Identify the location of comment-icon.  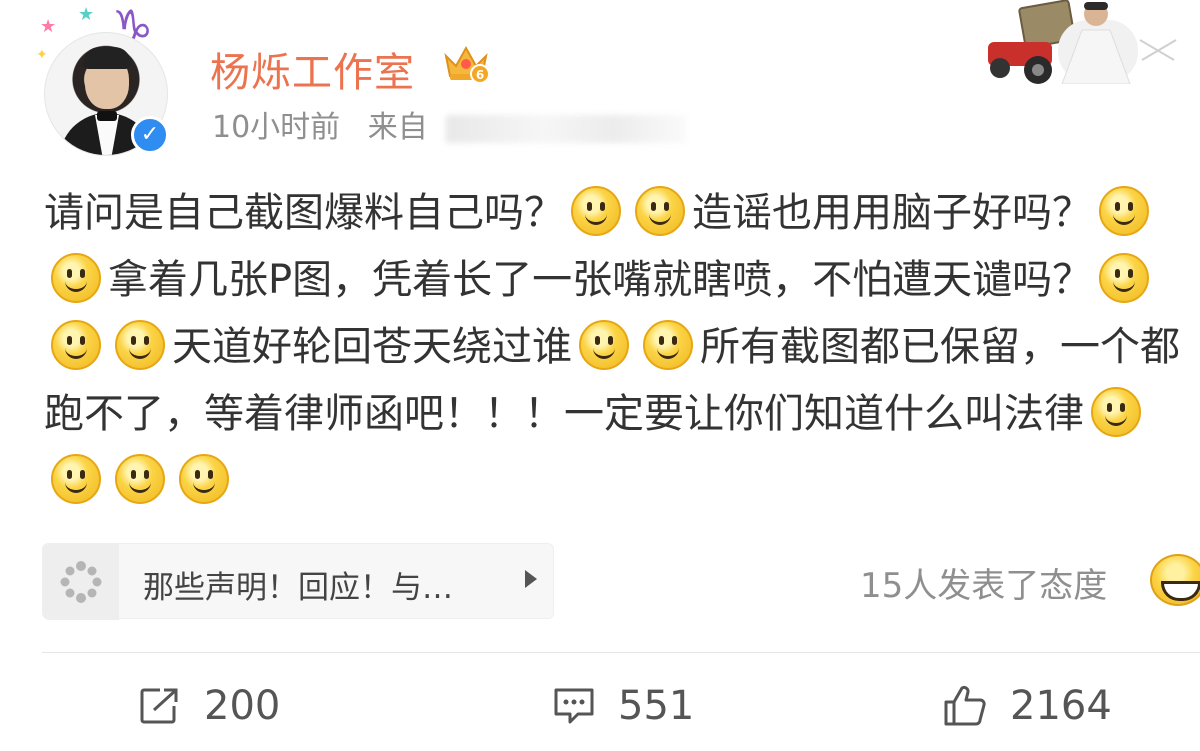
(574, 706).